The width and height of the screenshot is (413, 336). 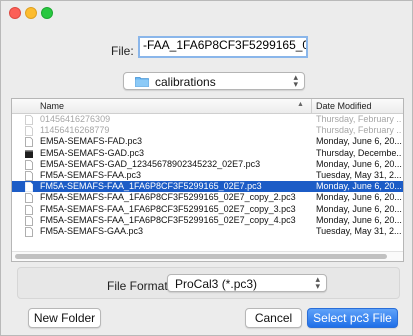 I want to click on terminal-document-icon, so click(x=29, y=153).